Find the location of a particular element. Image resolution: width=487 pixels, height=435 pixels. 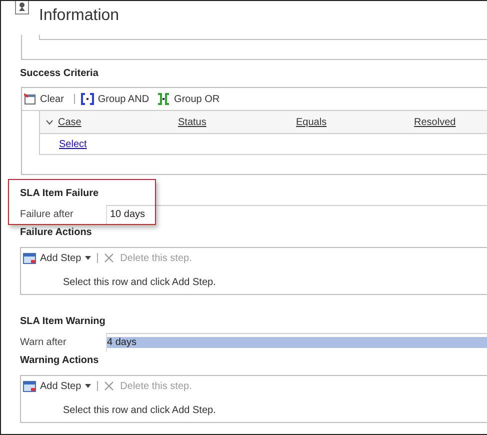

column-header: Resolved is located at coordinates (435, 122).